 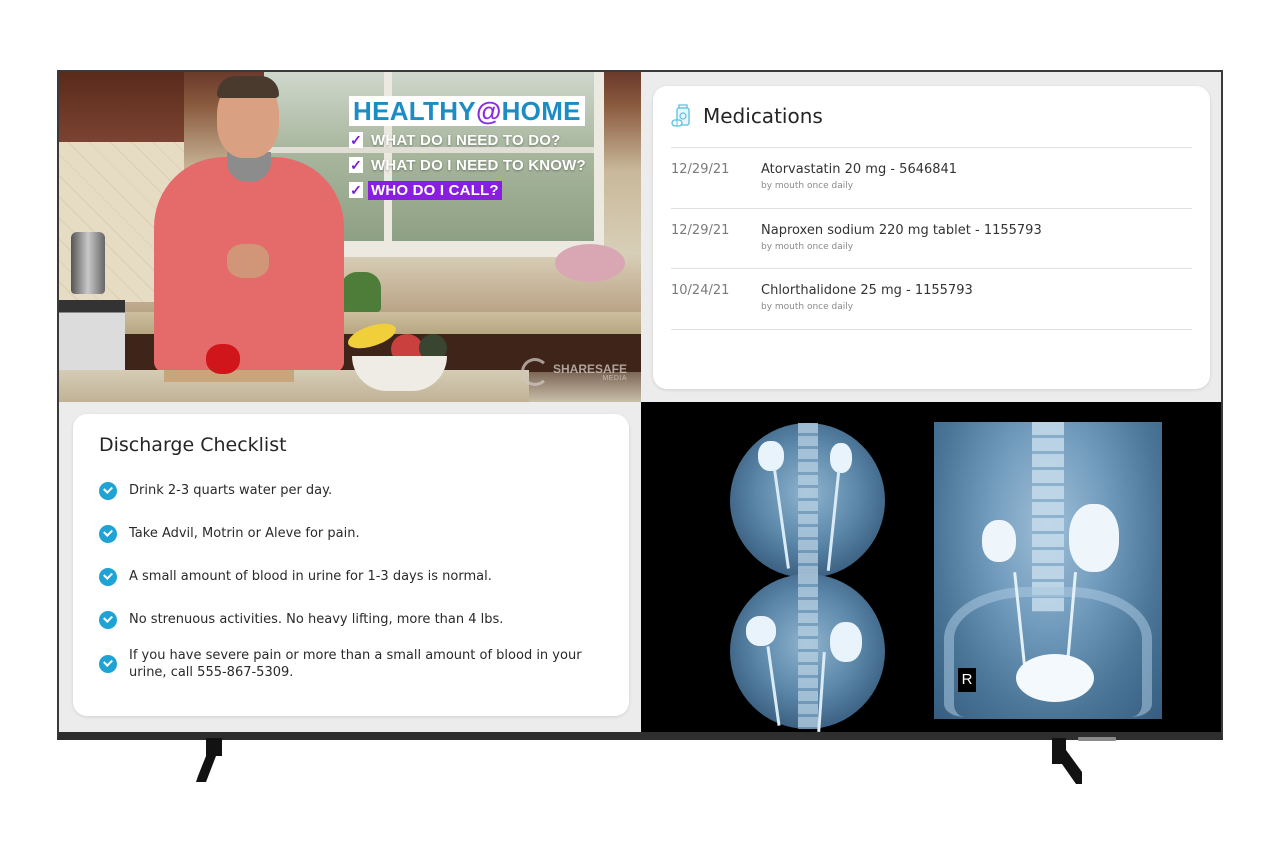 What do you see at coordinates (212, 763) in the screenshot?
I see `tv-stand-left` at bounding box center [212, 763].